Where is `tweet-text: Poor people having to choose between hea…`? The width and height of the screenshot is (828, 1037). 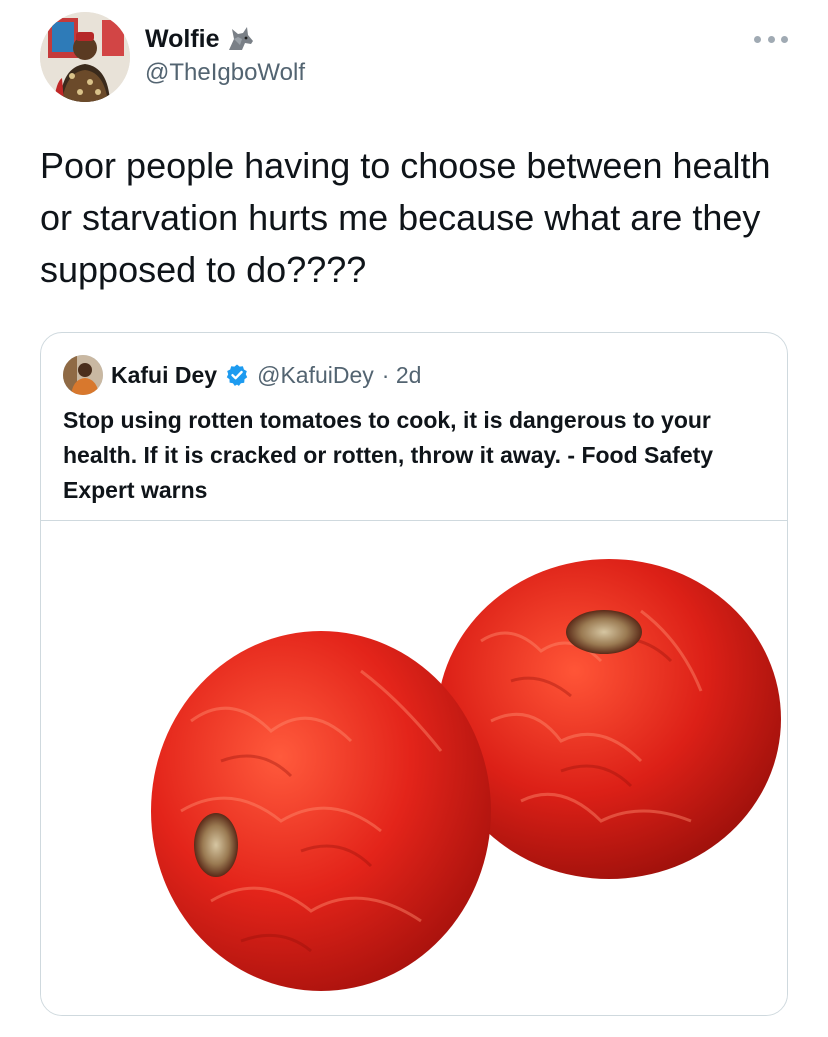
tweet-text: Poor people having to choose between hea… is located at coordinates (405, 217).